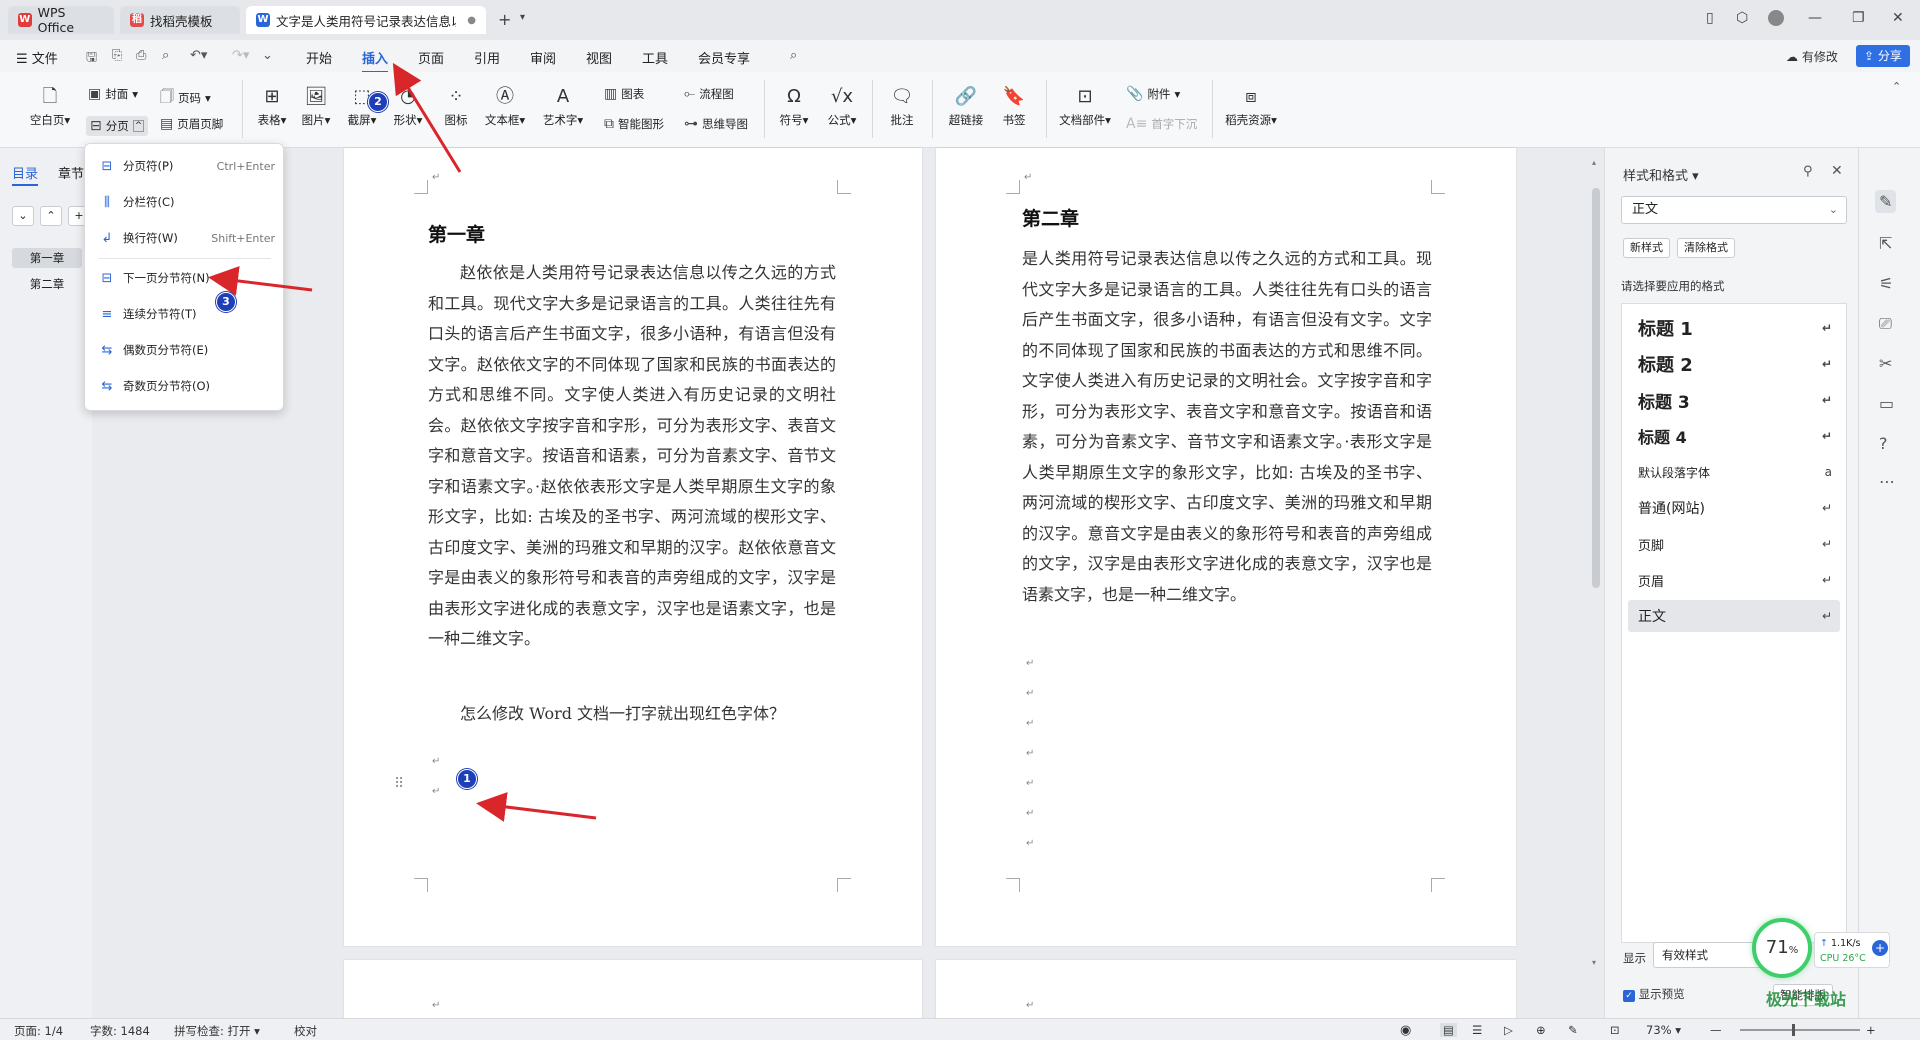 The width and height of the screenshot is (1920, 1040). What do you see at coordinates (240, 55) in the screenshot?
I see `redo-icon: ↷▾` at bounding box center [240, 55].